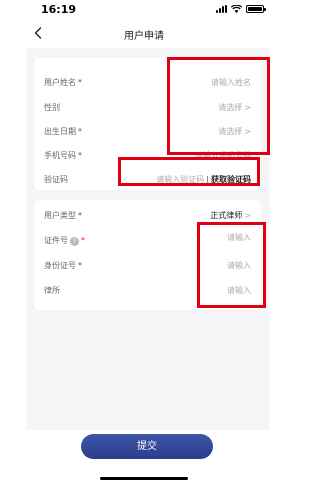 This screenshot has height=483, width=320. What do you see at coordinates (223, 155) in the screenshot?
I see `phone-input: 请输入手机号码` at bounding box center [223, 155].